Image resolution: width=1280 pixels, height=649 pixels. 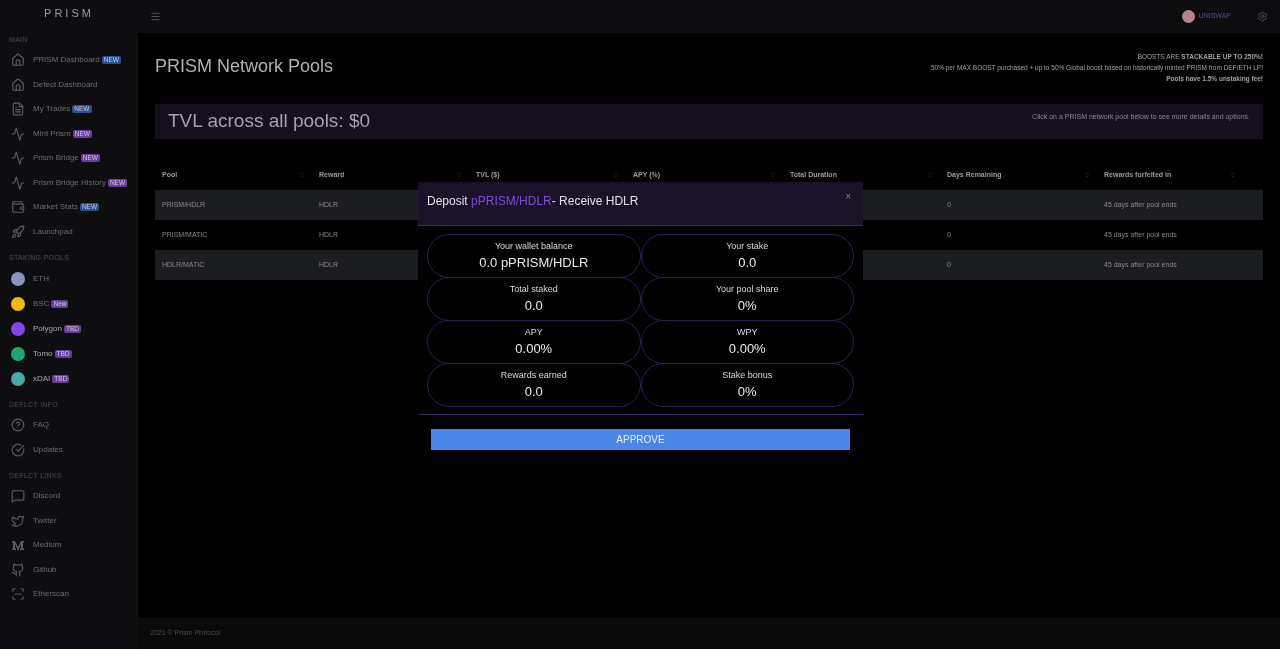 I want to click on page-title: PRISM Network Pools, so click(x=244, y=66).